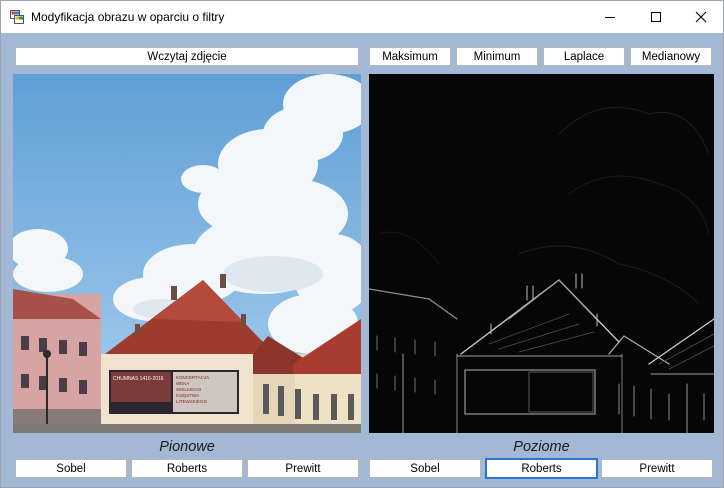  Describe the element at coordinates (362, 17) in the screenshot. I see `title-bar: Modyfikacja obrazu w oparciu o filtry` at that location.